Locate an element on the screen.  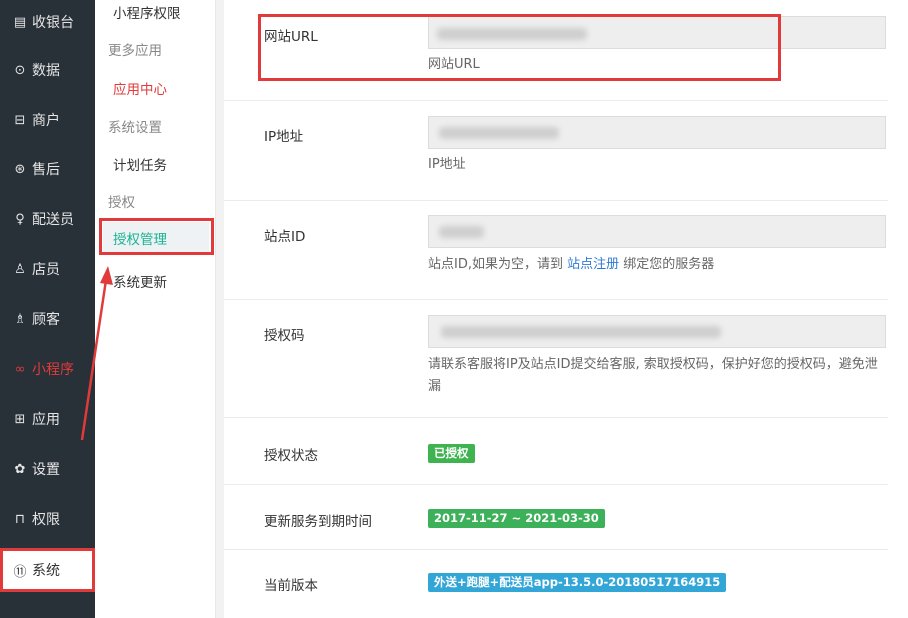
sidebar-item-label: 小程序 is located at coordinates (53, 370).